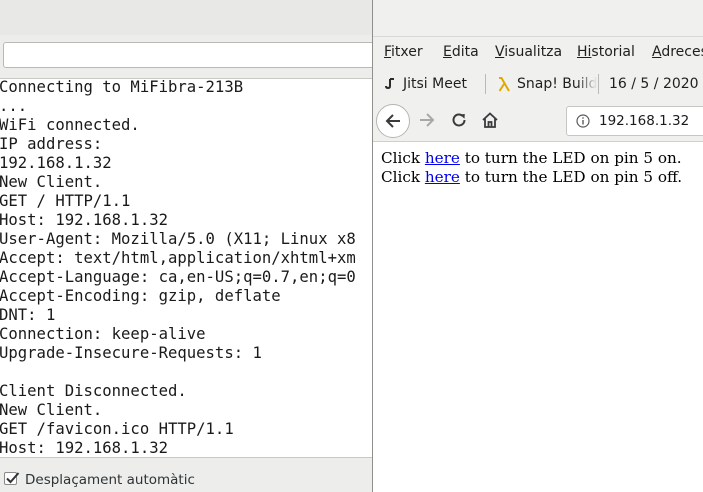 The height and width of the screenshot is (492, 703). Describe the element at coordinates (110, 480) in the screenshot. I see `autoscroll-label: Desplaçament automàtic` at that location.